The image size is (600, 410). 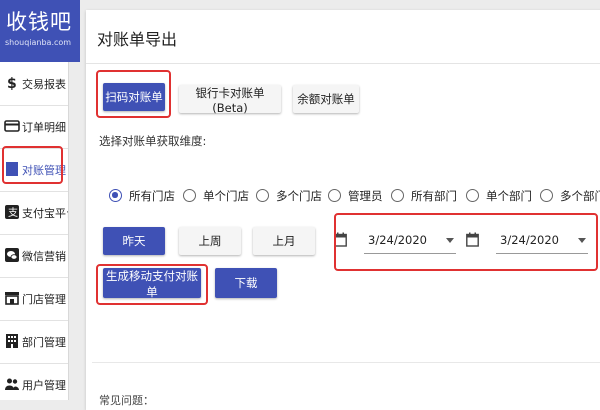 I want to click on generate-statement-button: 生成移动支付对账单, so click(x=152, y=283).